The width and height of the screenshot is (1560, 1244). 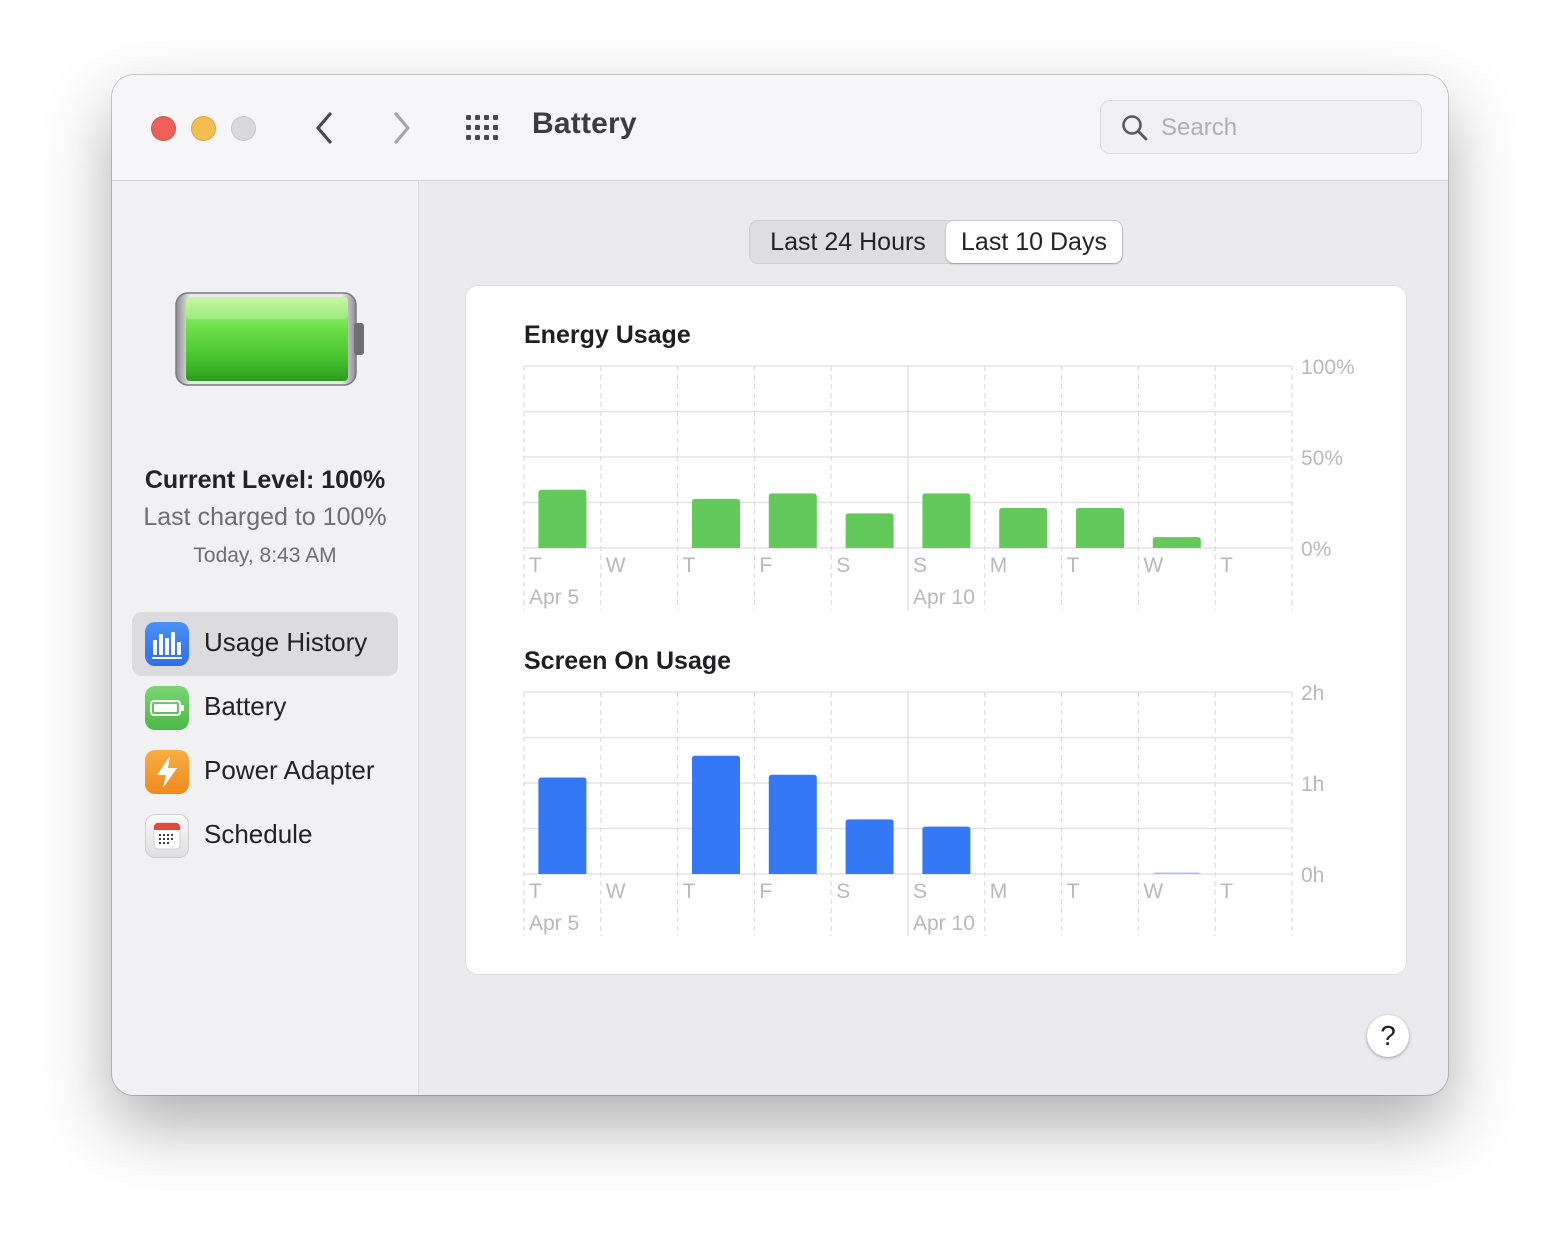 I want to click on y-tick-label: 2h, so click(x=1312, y=694).